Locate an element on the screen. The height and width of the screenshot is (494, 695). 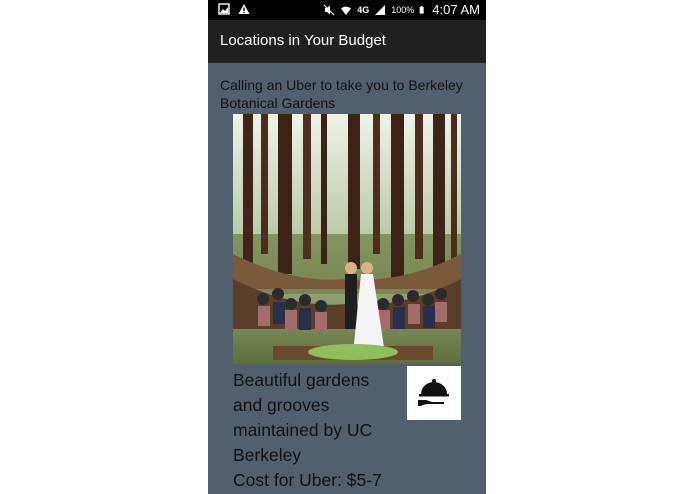
network-label: 4G is located at coordinates (363, 9).